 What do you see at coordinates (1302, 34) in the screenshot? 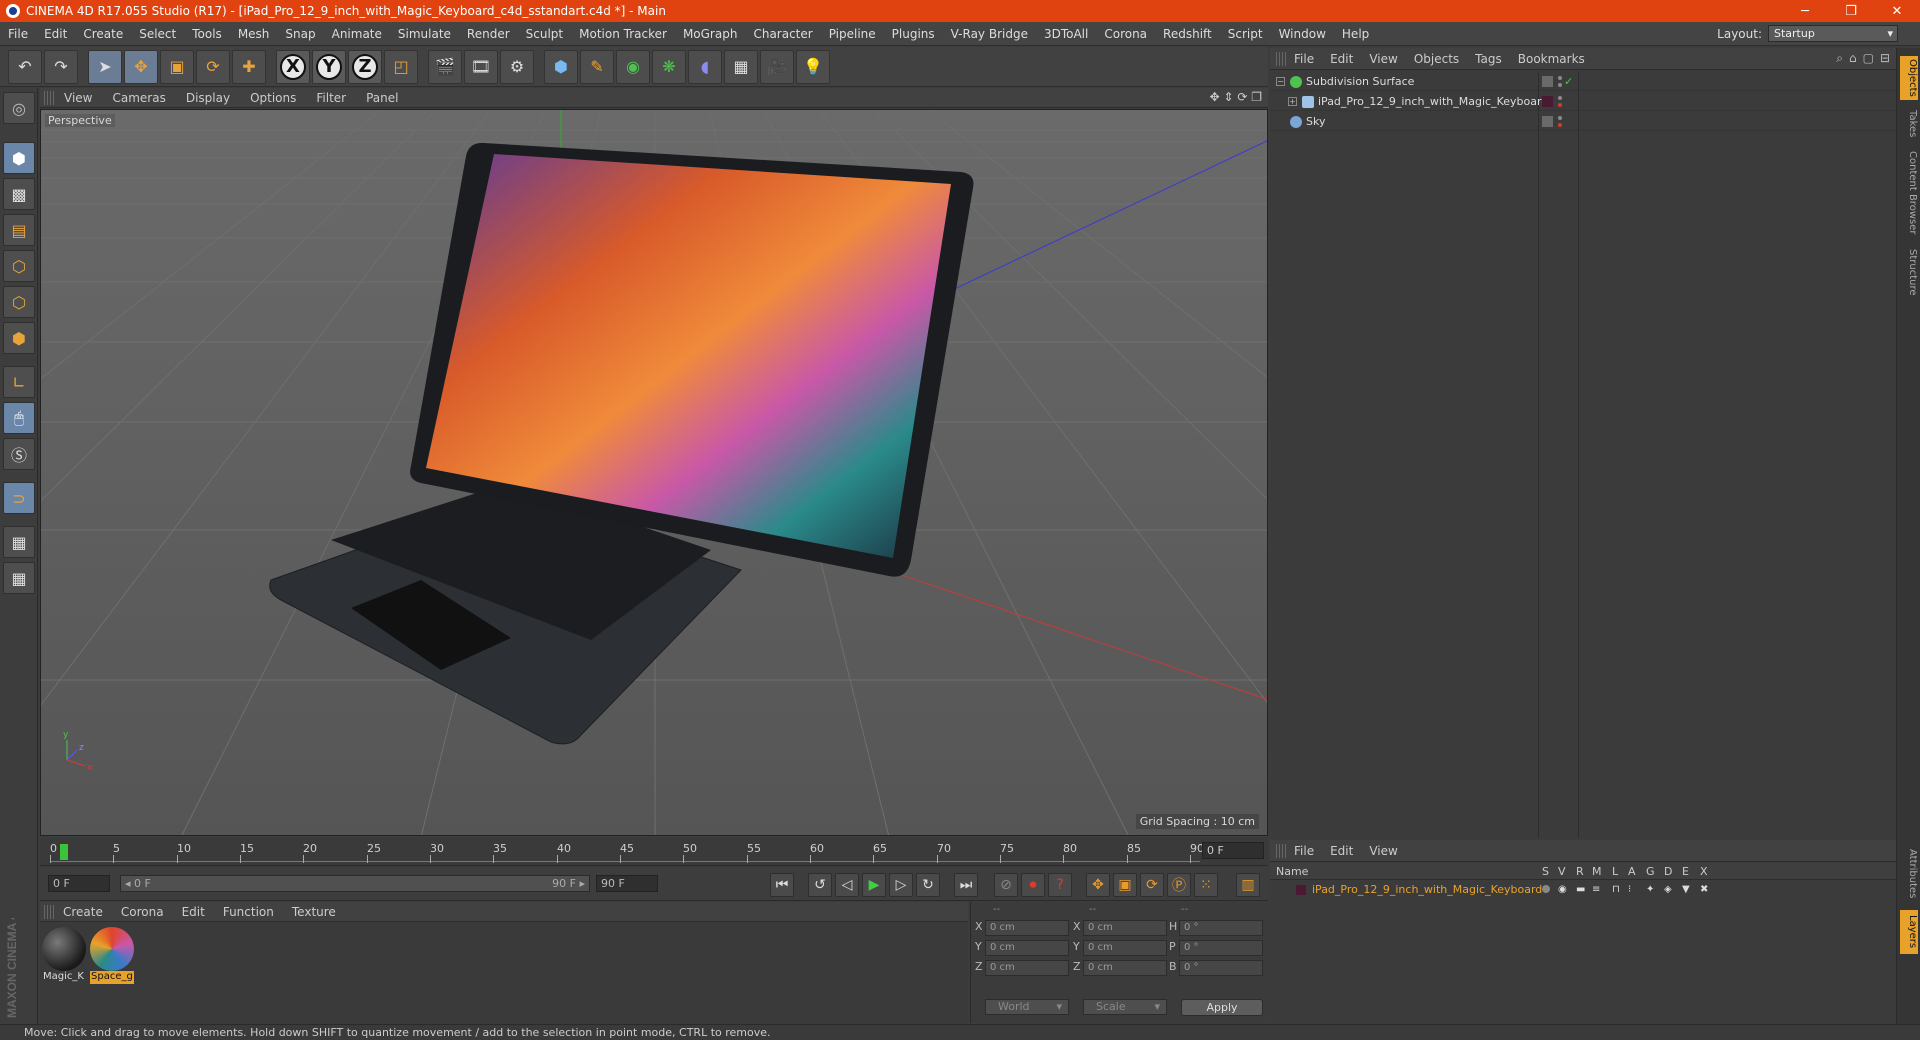
I see `menu-window: Window` at bounding box center [1302, 34].